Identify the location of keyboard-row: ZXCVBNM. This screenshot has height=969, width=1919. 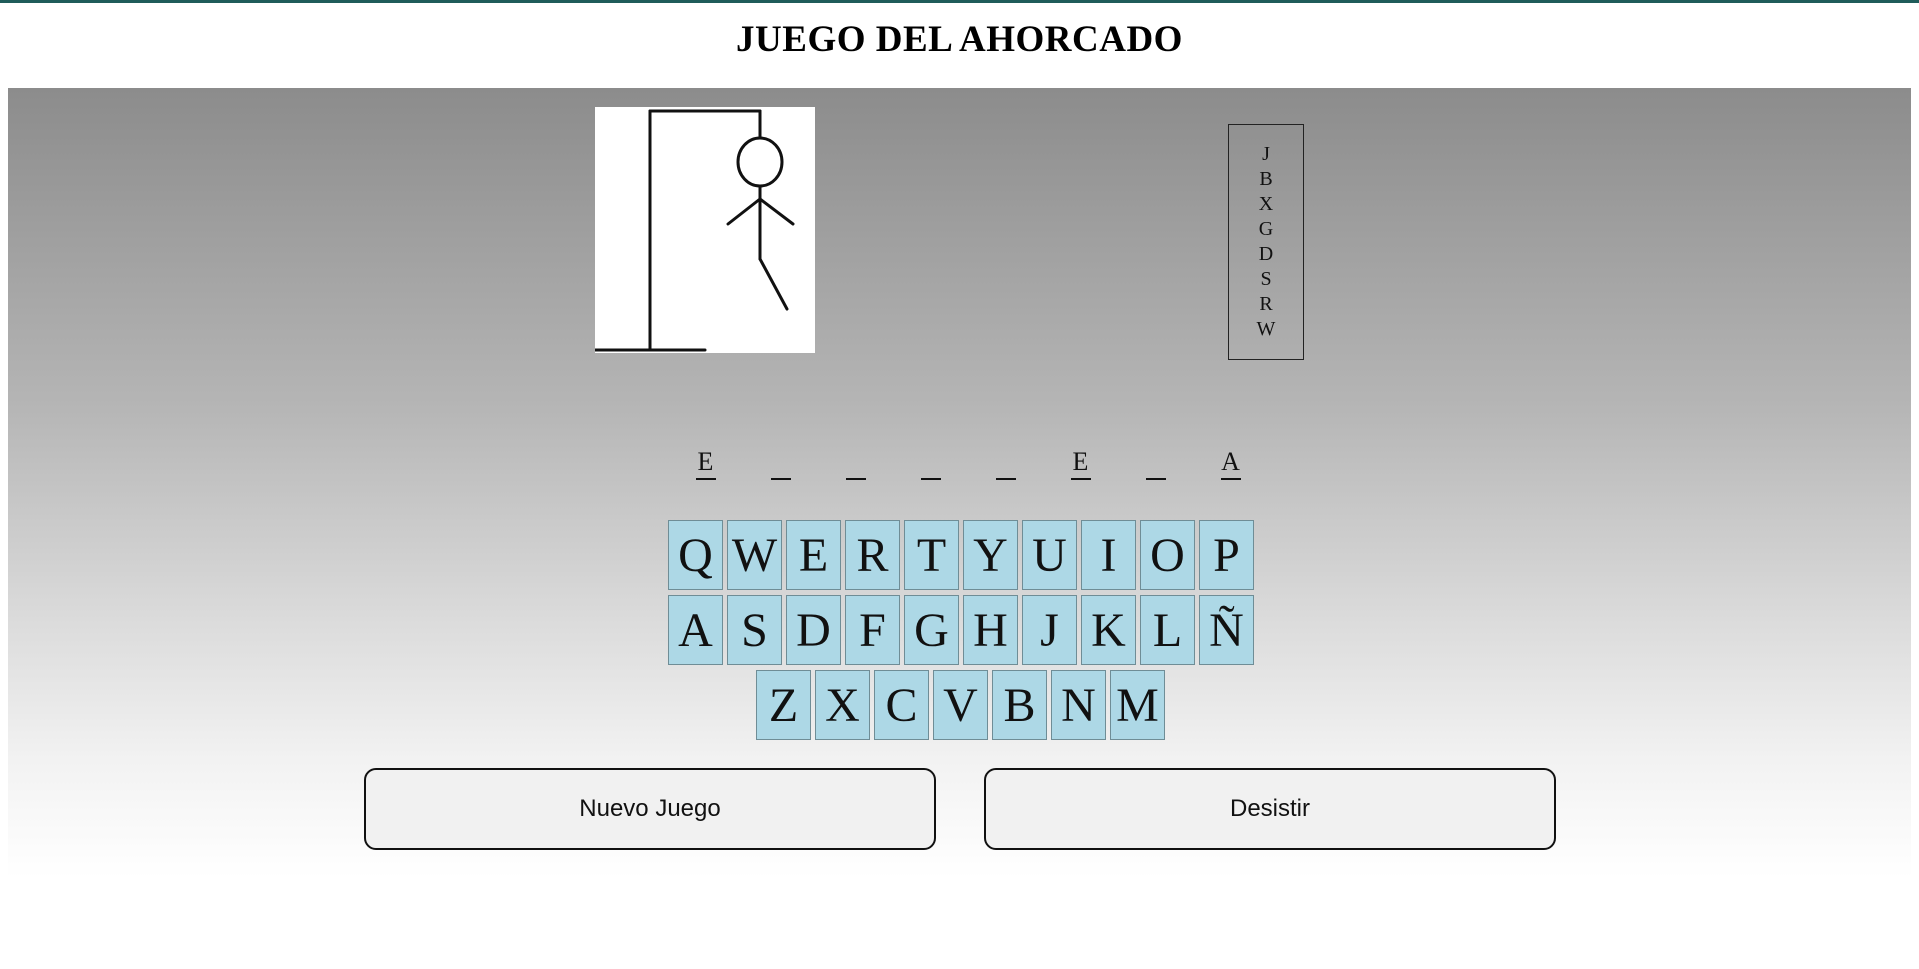
(960, 705).